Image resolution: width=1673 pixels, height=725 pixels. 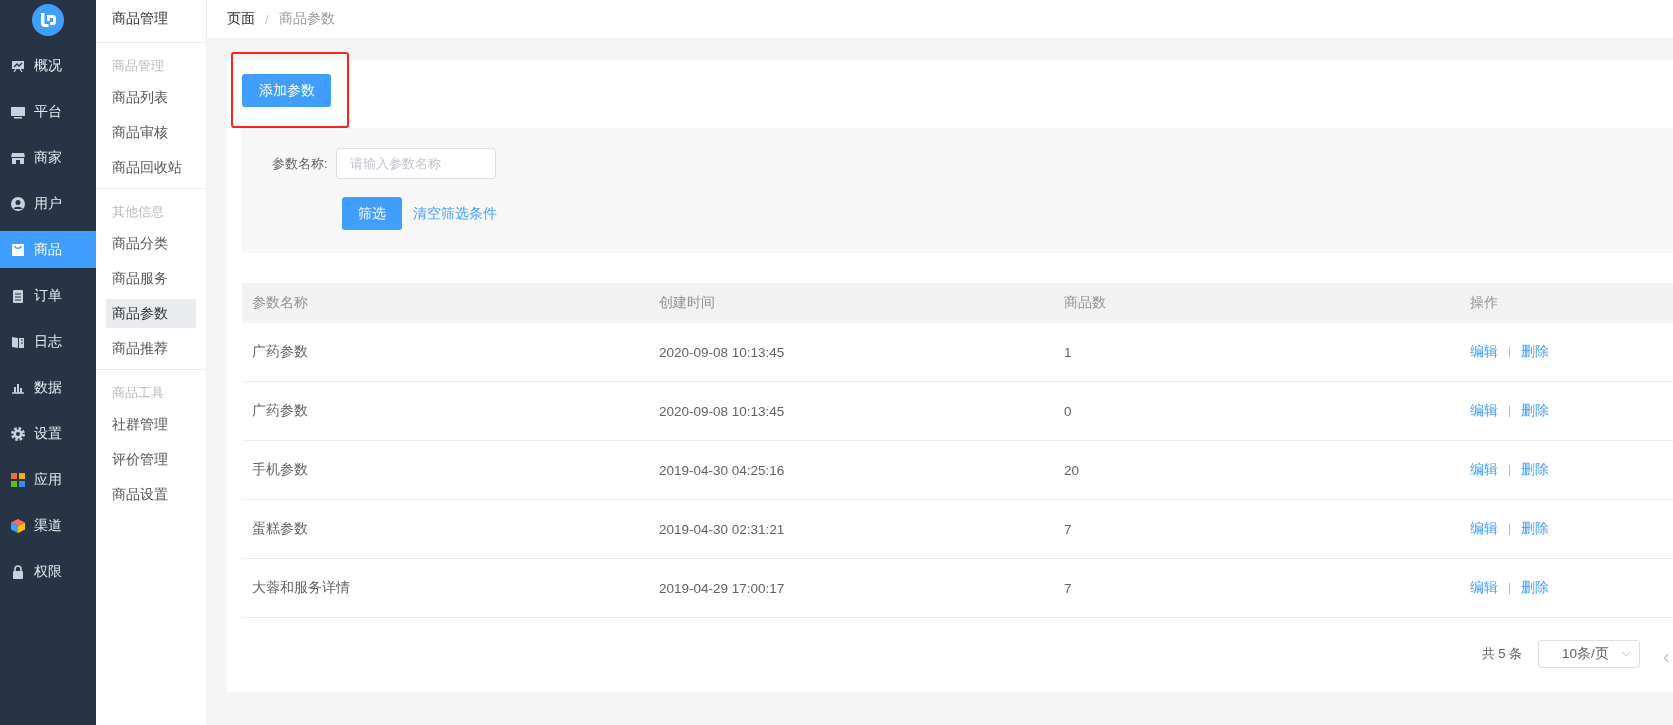 What do you see at coordinates (48, 525) in the screenshot?
I see `nav-item: 渠道` at bounding box center [48, 525].